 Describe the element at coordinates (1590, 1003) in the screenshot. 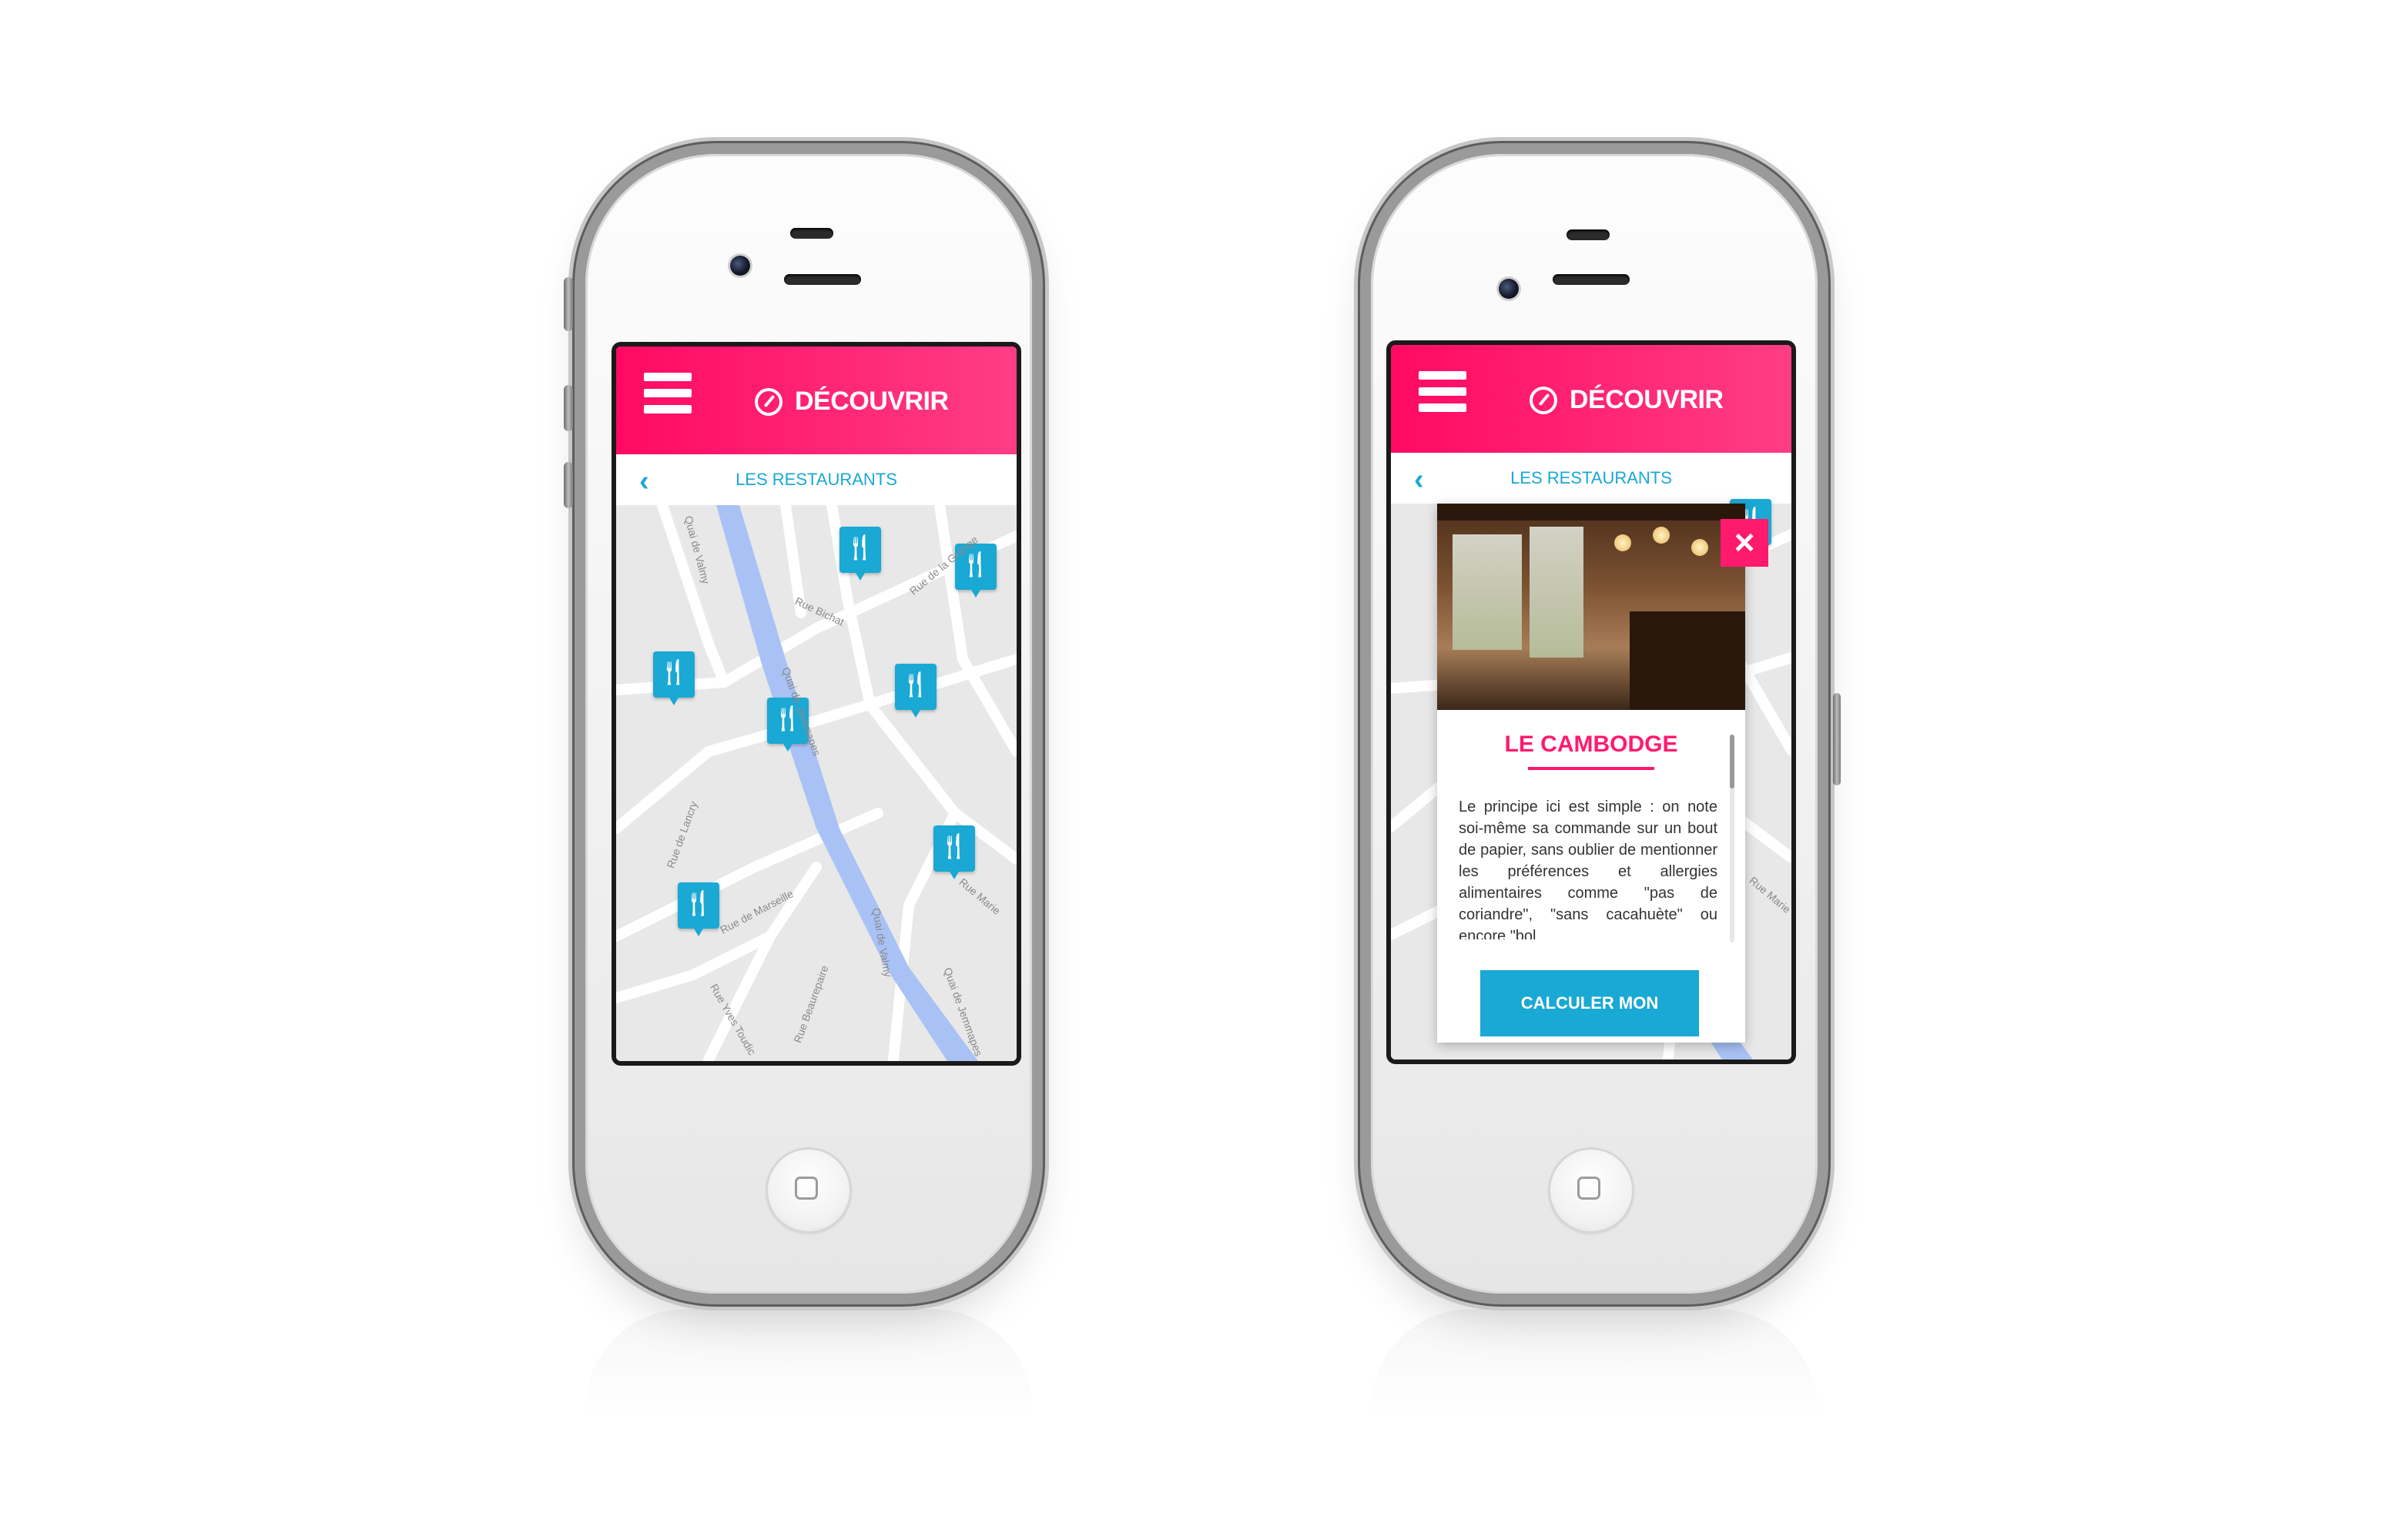

I see `calculate-route-button: CALCULER MON ITINÉRAIRE` at that location.